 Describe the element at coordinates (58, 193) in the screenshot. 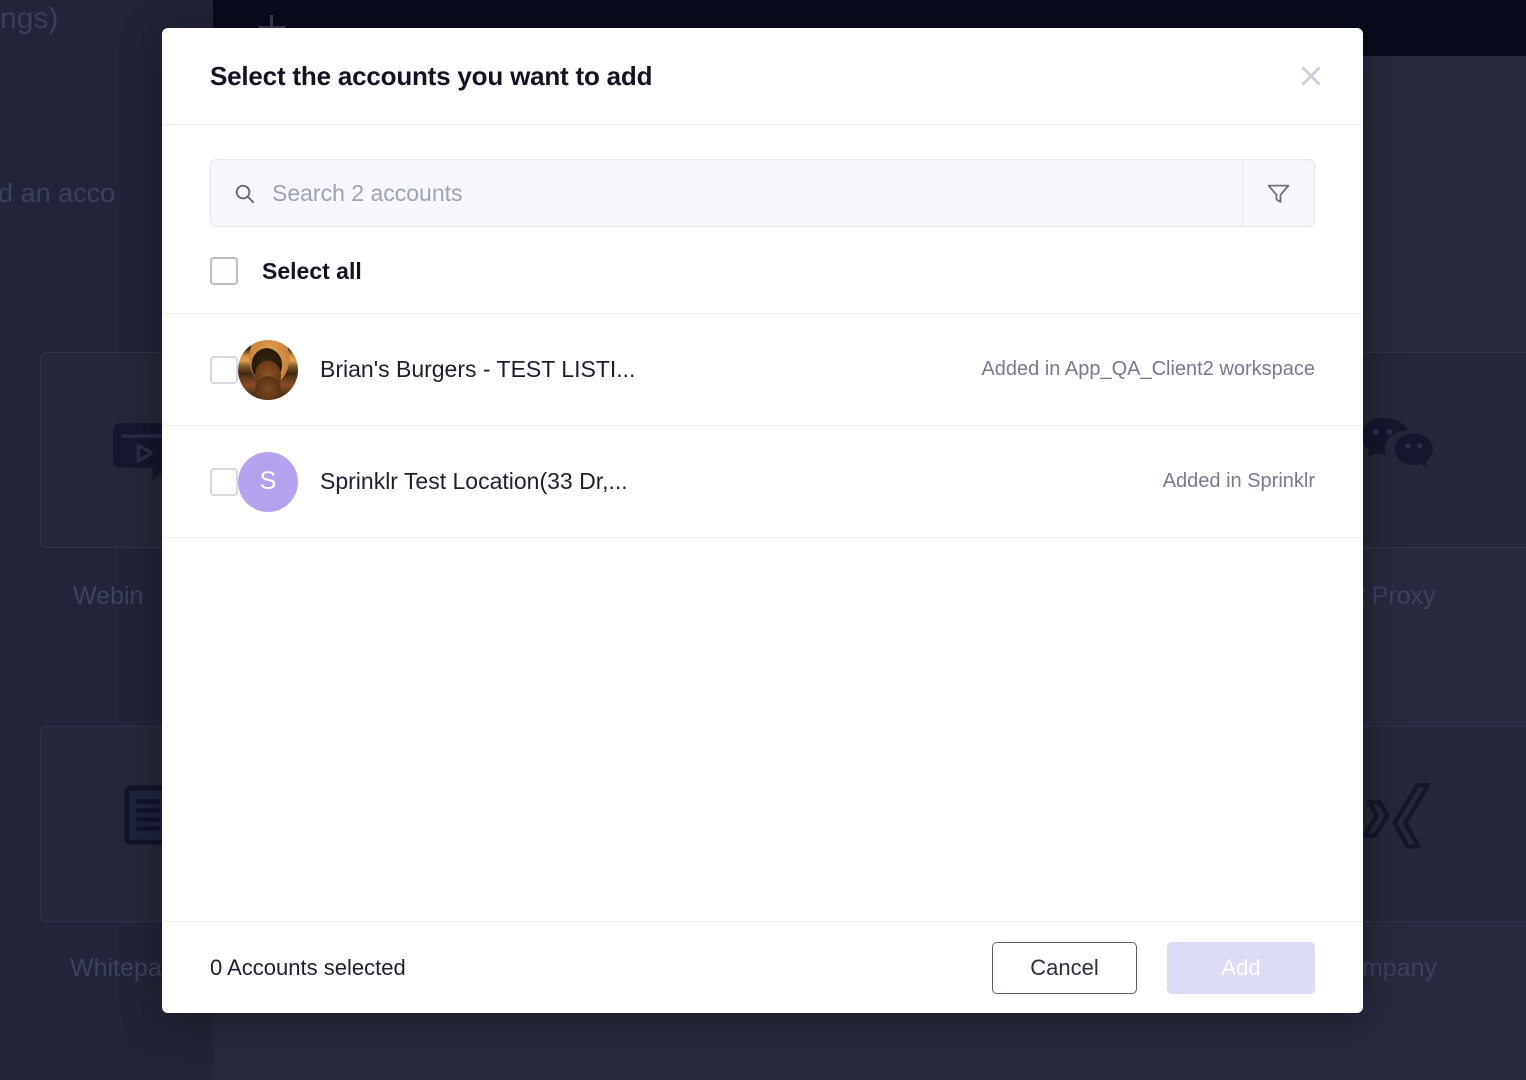

I see `background-subtext: to add an acco` at that location.